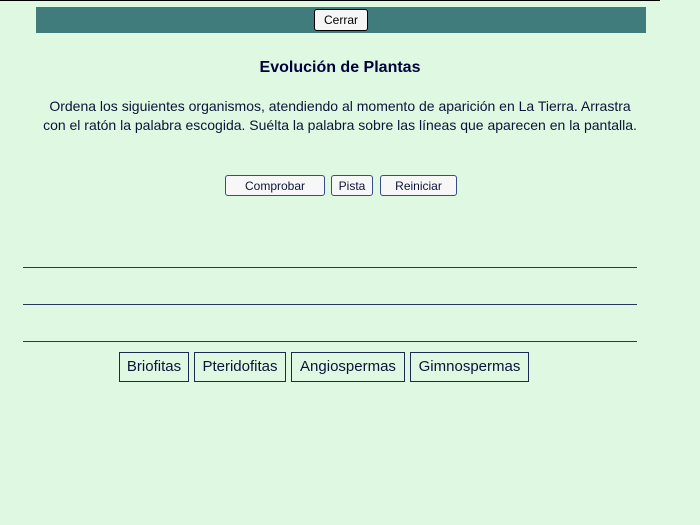 This screenshot has width=700, height=525. Describe the element at coordinates (154, 367) in the screenshot. I see `word-tile-briofitas: Briofitas` at that location.